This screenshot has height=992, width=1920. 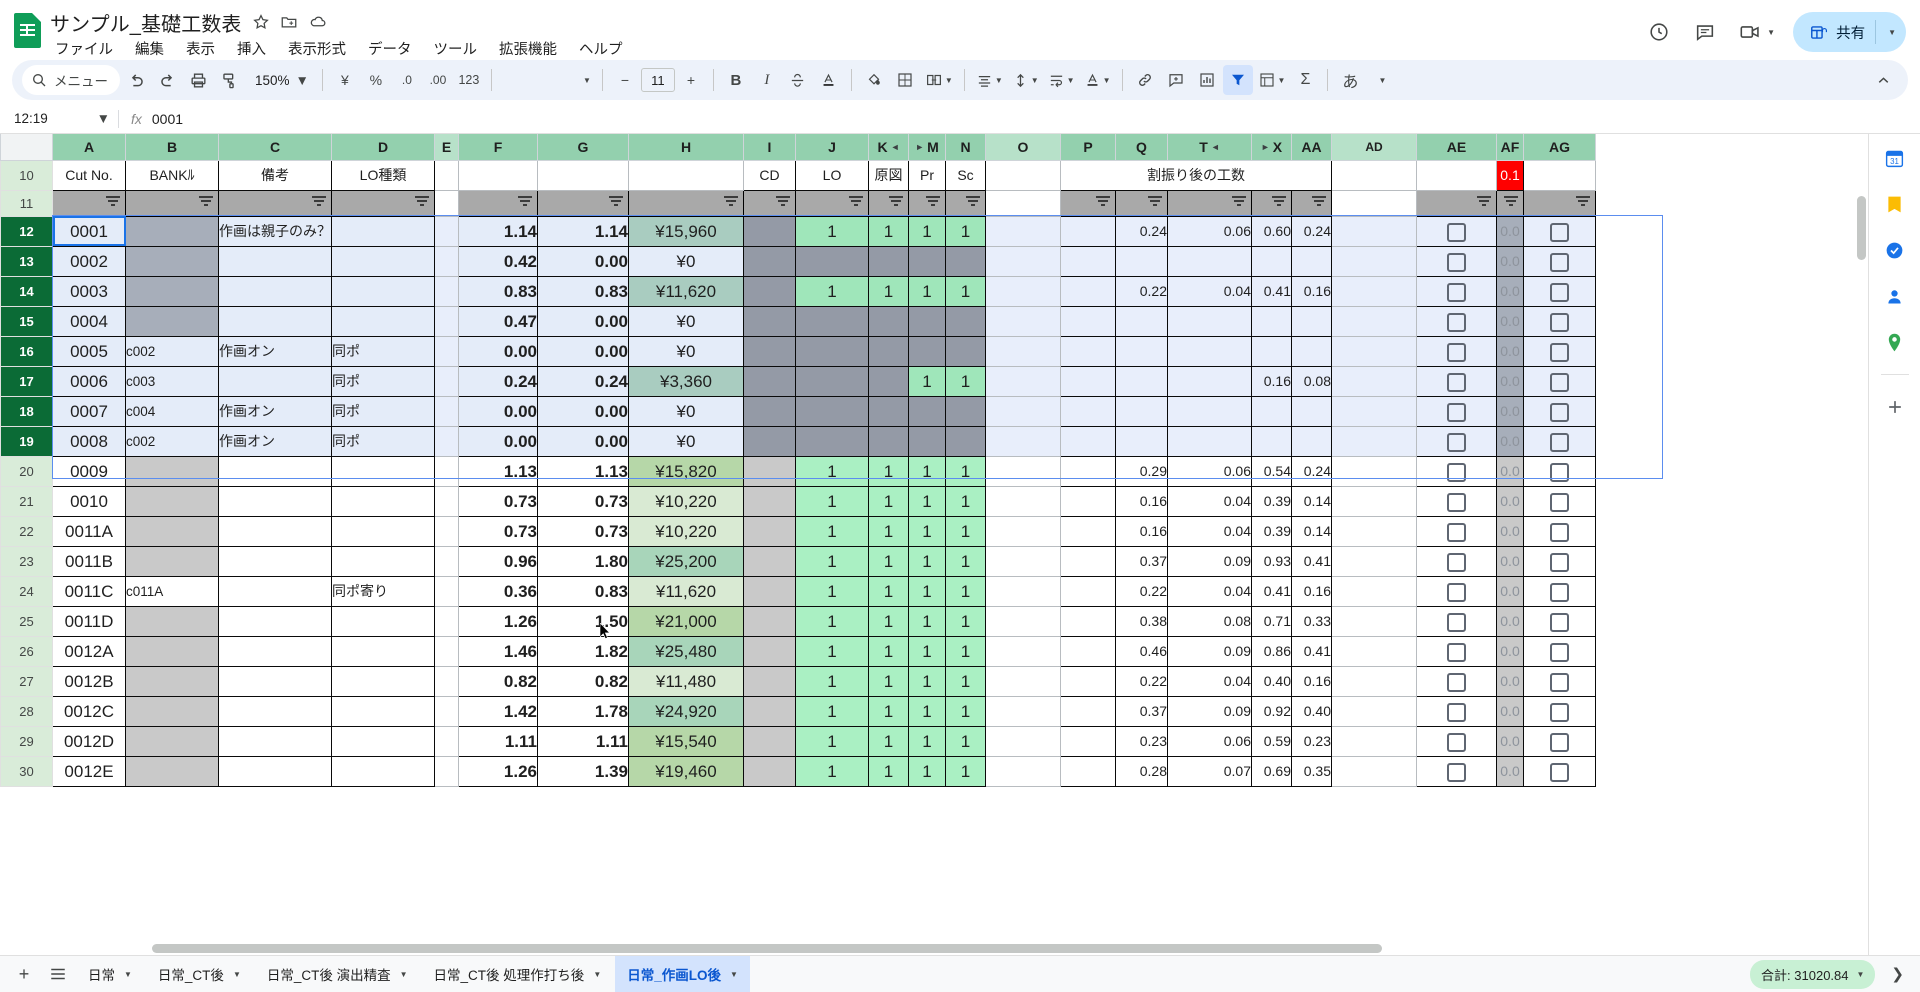 I want to click on cell-X-26: 0.86, so click(x=1271, y=651).